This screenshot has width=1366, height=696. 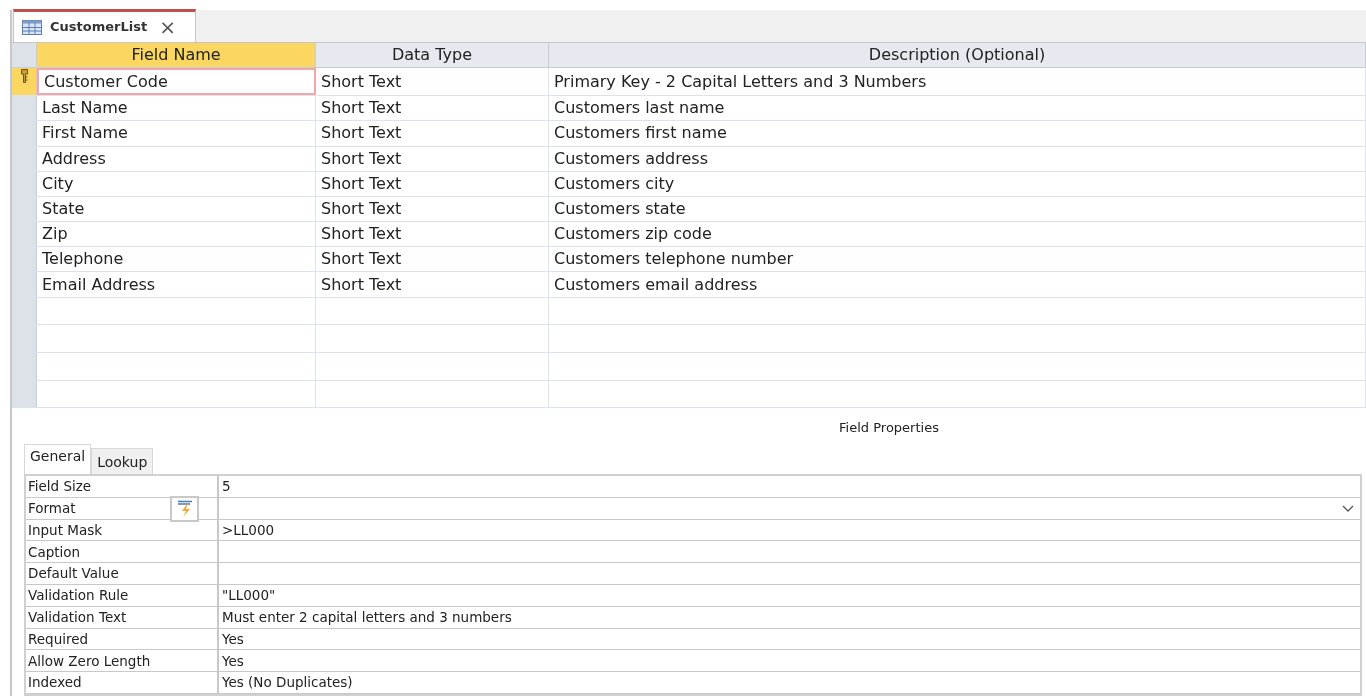 What do you see at coordinates (176, 284) in the screenshot?
I see `table-cell: Email Address` at bounding box center [176, 284].